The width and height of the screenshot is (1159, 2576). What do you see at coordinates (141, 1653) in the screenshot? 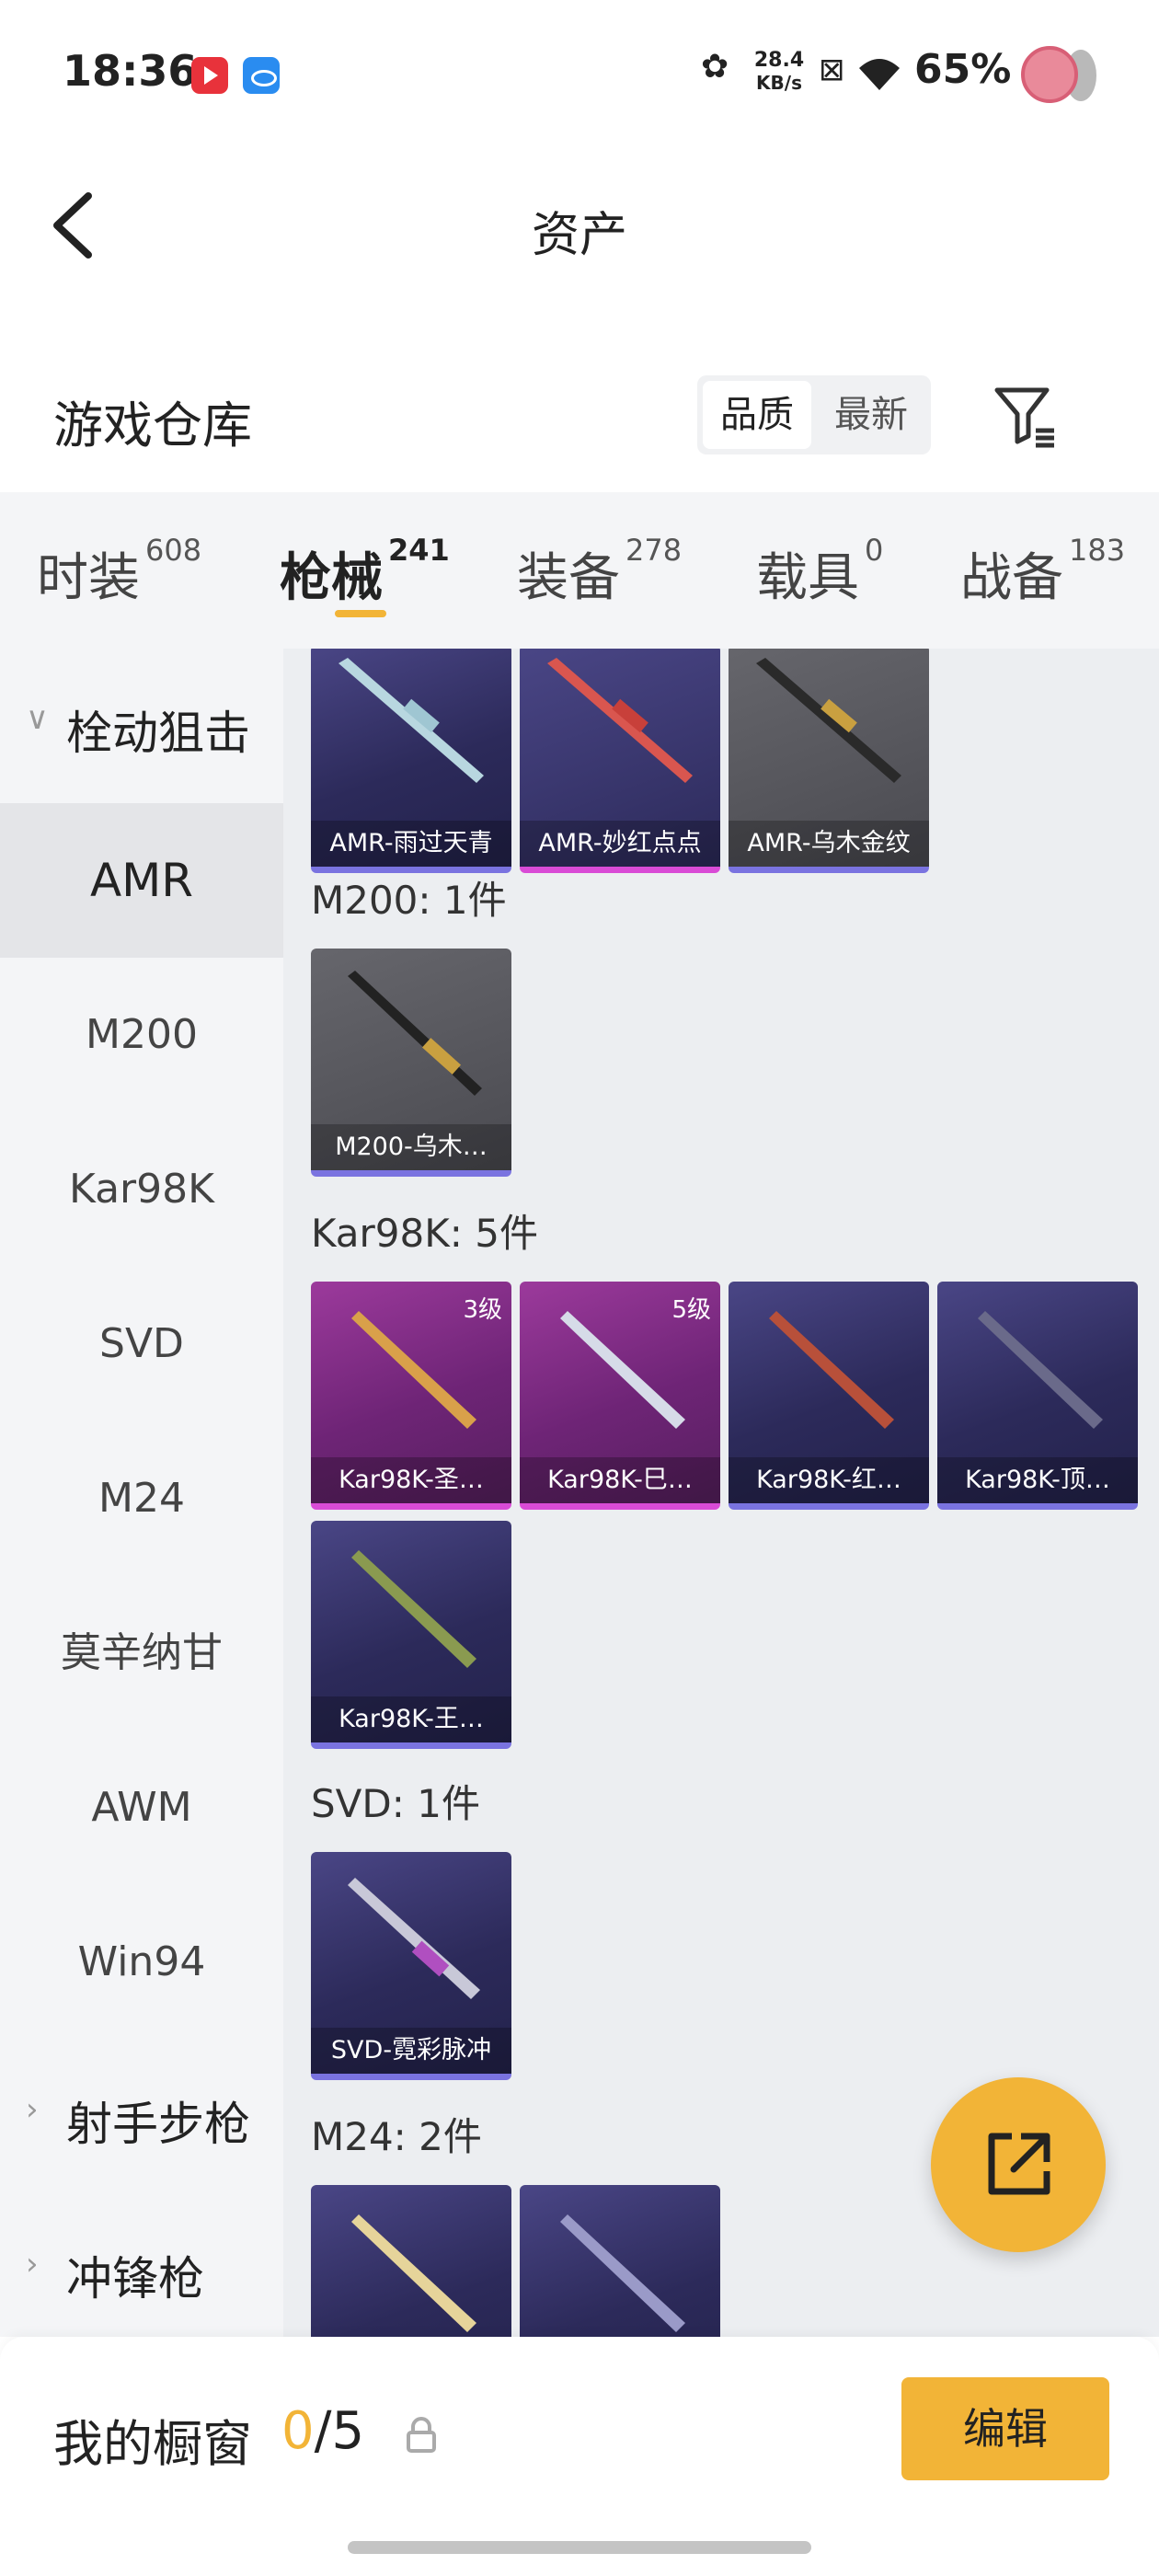
I see `sidebar-item-mosin: 莫辛纳甘` at bounding box center [141, 1653].